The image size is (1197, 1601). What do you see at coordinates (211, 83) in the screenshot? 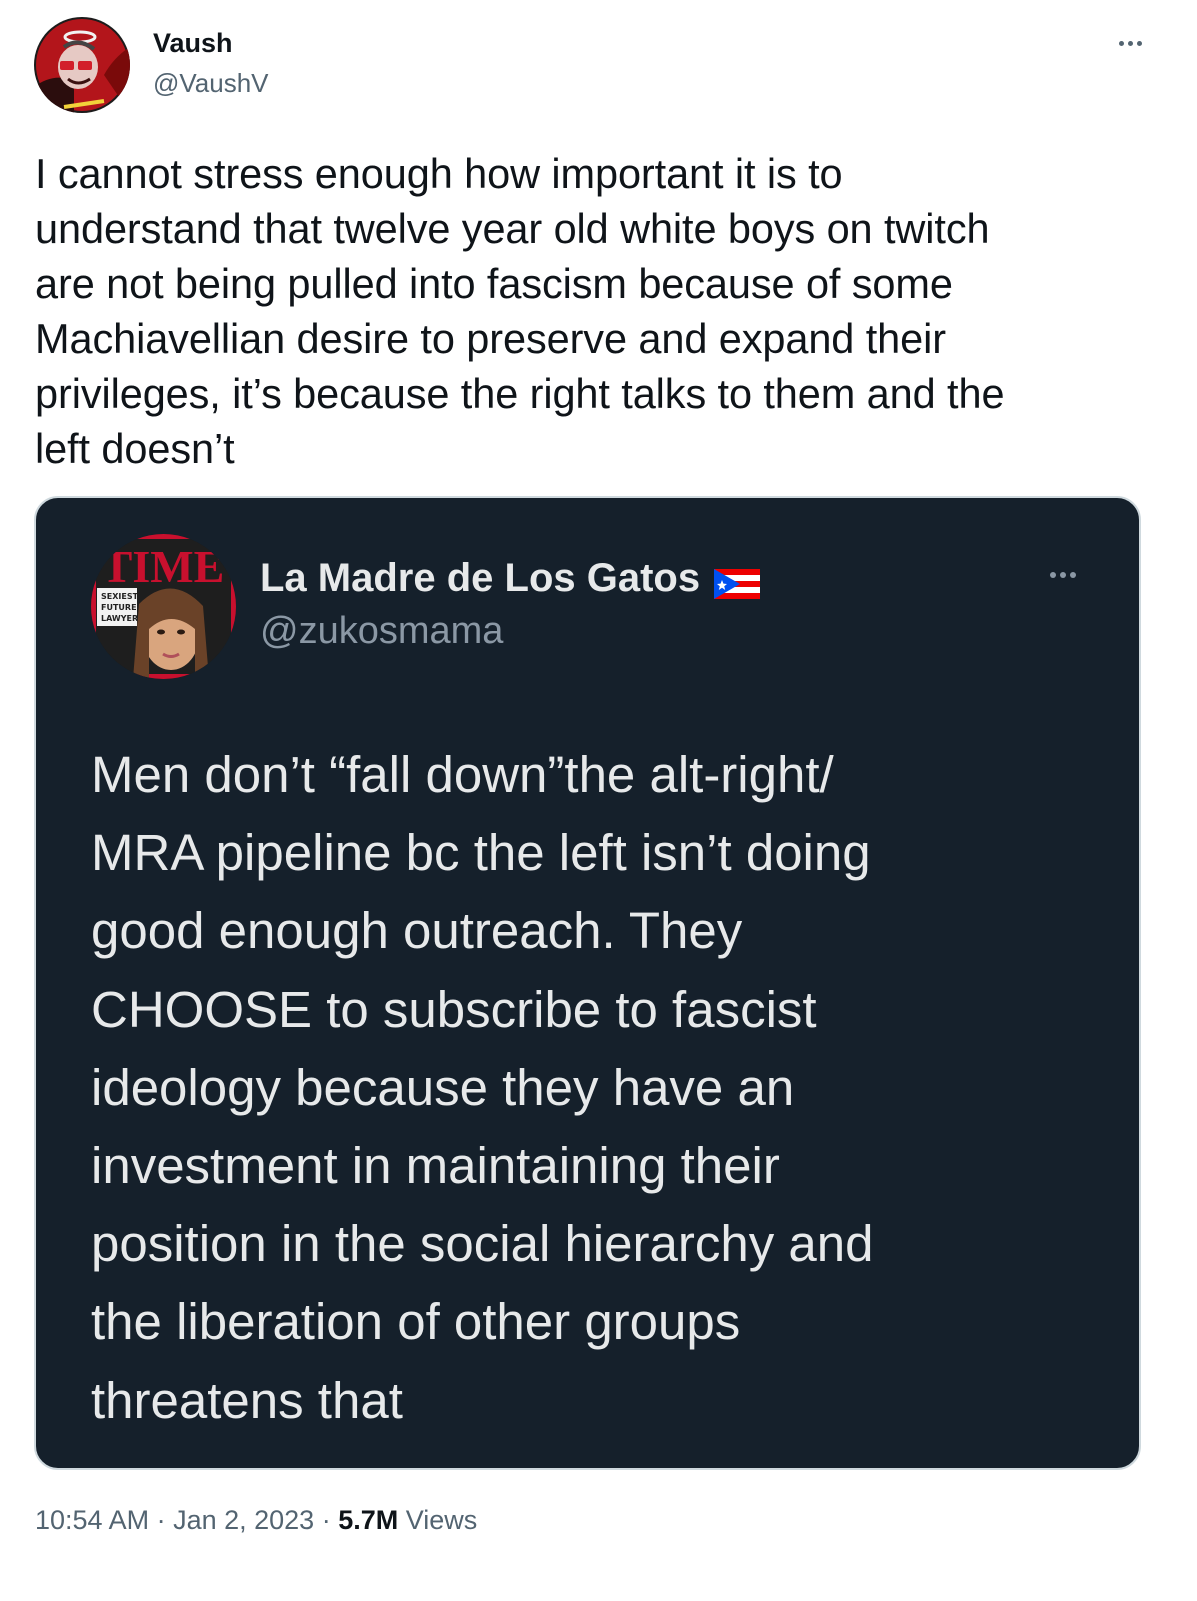
I see `author-handle: @VaushV` at bounding box center [211, 83].